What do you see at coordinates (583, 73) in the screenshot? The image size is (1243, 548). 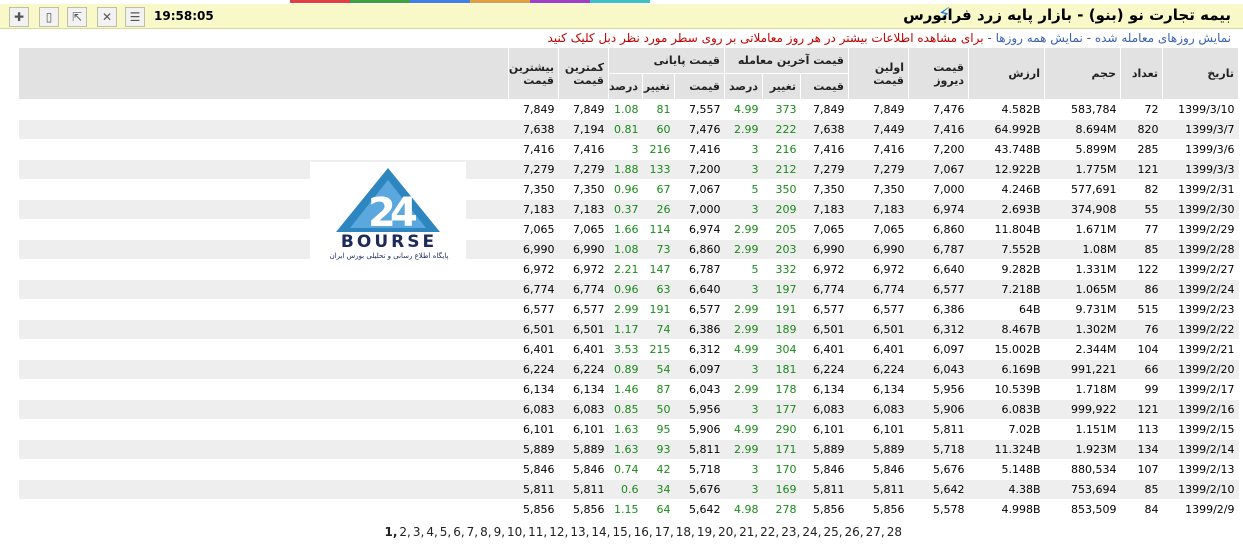 I see `col-min-price: کمترین قیمت` at bounding box center [583, 73].